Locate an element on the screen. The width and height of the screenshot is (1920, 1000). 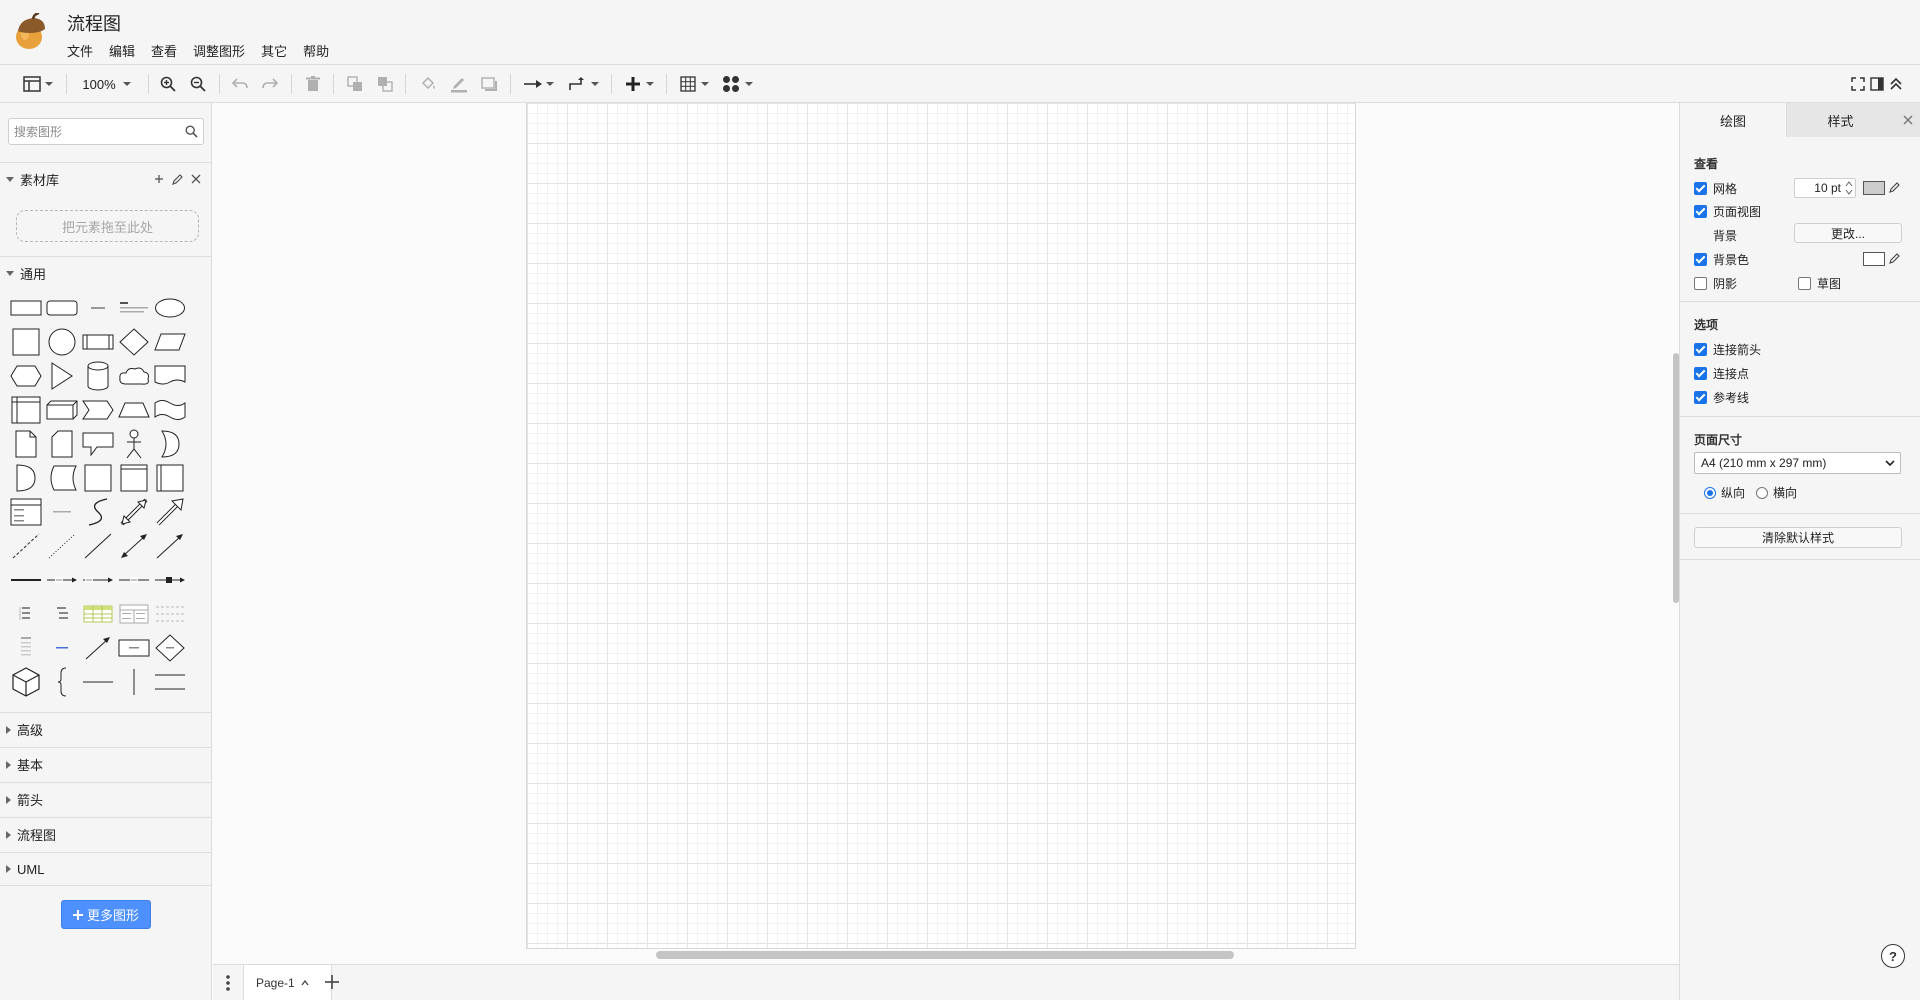
page-view-option: 页面视图 is located at coordinates (1727, 211).